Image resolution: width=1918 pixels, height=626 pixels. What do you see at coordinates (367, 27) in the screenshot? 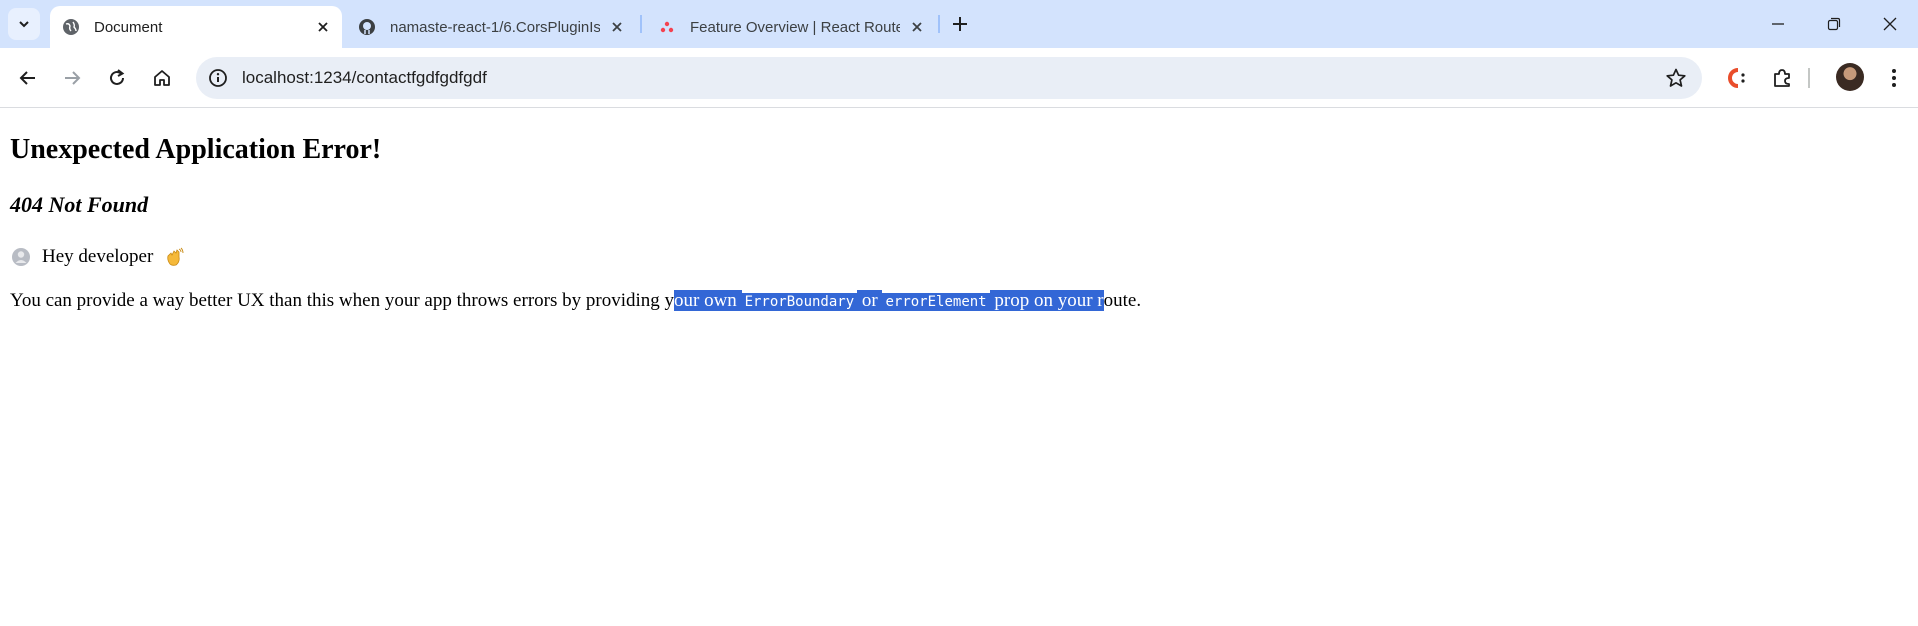
I see `github-icon` at bounding box center [367, 27].